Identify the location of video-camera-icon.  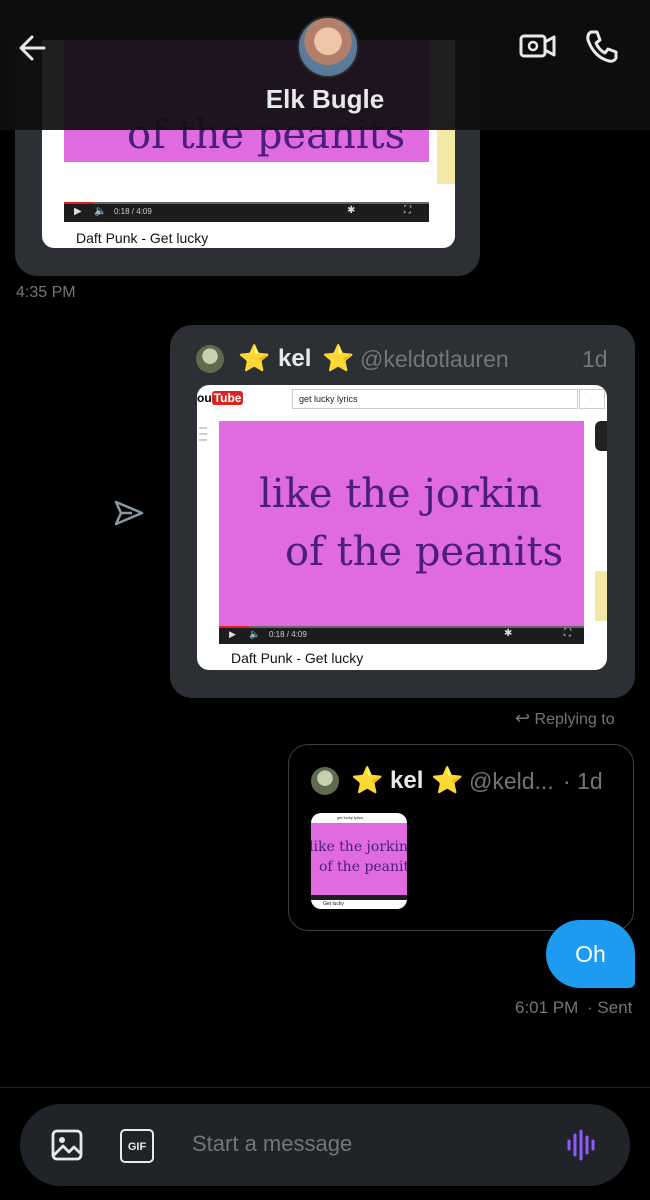
(537, 46).